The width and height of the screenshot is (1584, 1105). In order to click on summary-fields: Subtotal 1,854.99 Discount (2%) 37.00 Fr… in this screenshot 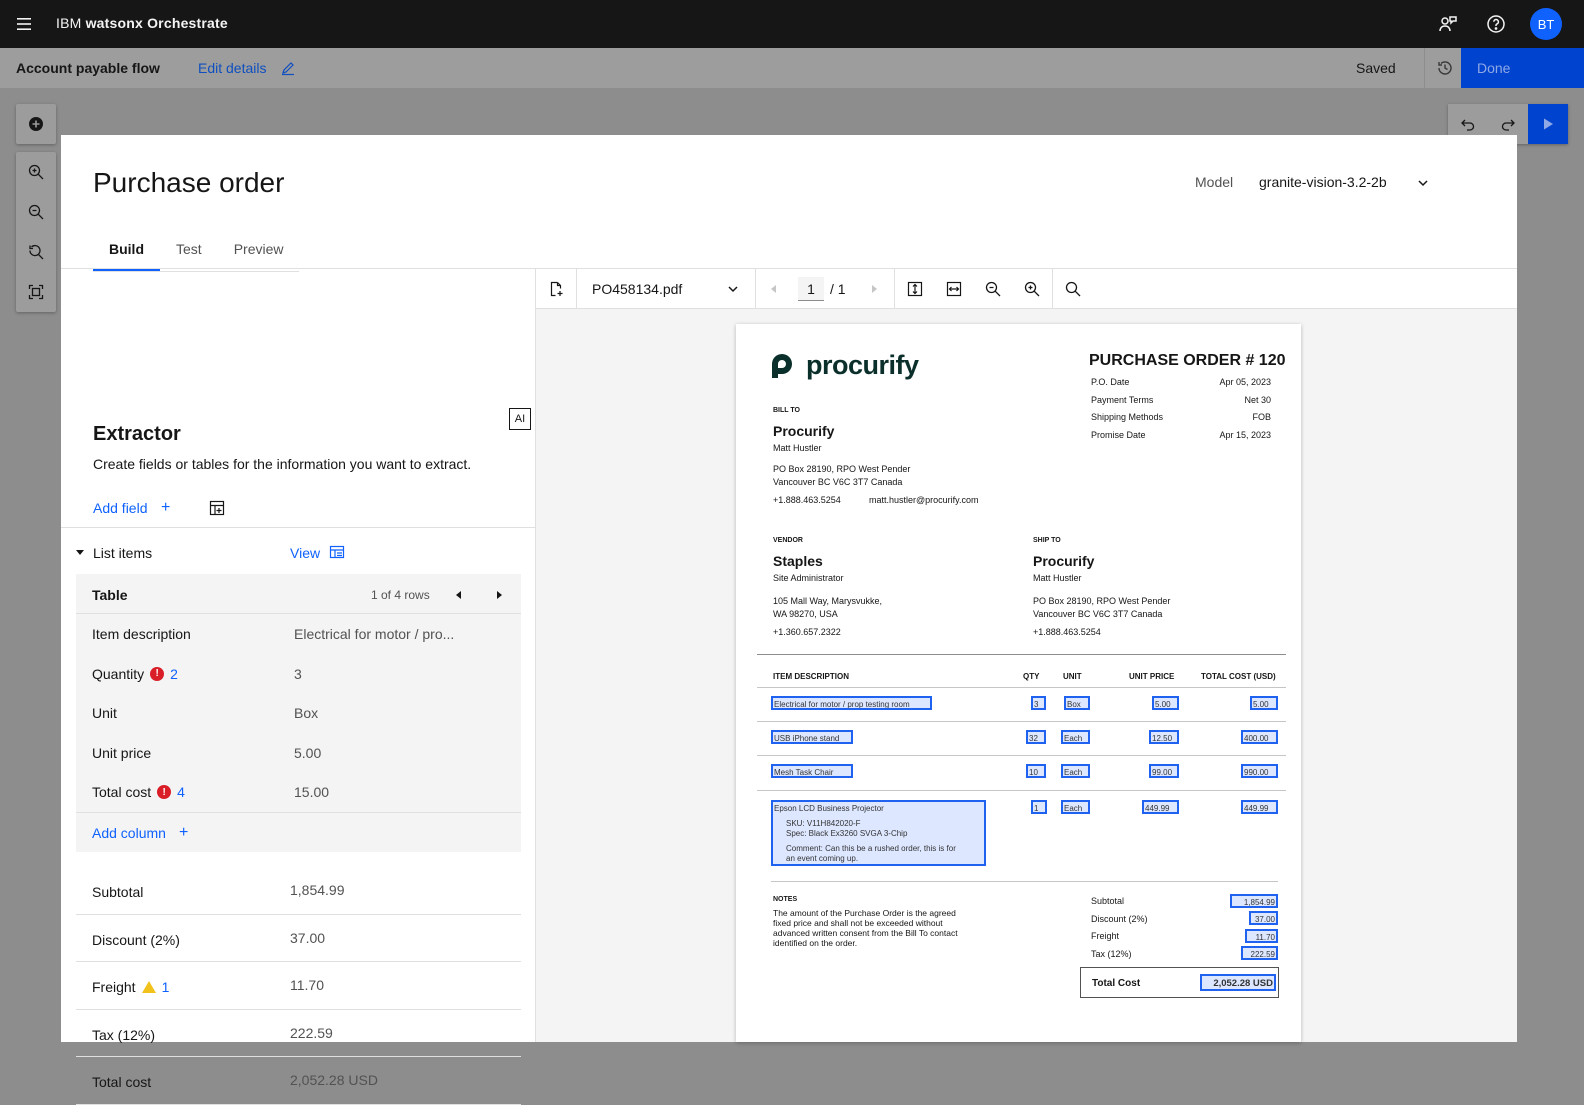, I will do `click(298, 986)`.